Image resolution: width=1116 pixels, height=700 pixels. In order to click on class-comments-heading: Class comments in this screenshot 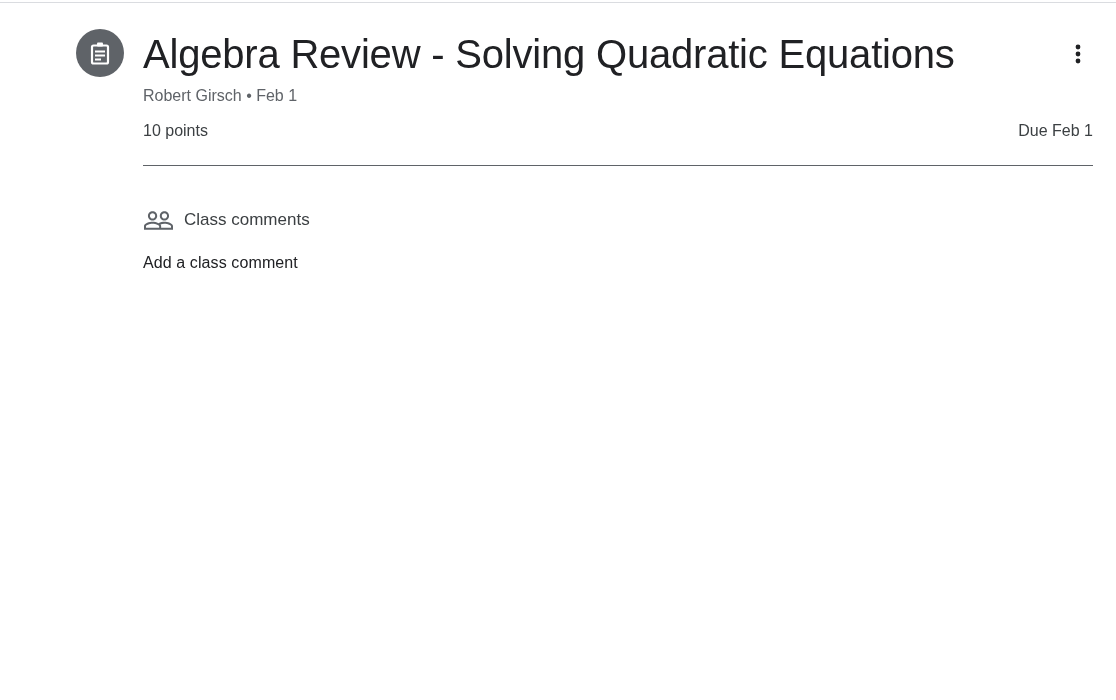, I will do `click(247, 220)`.